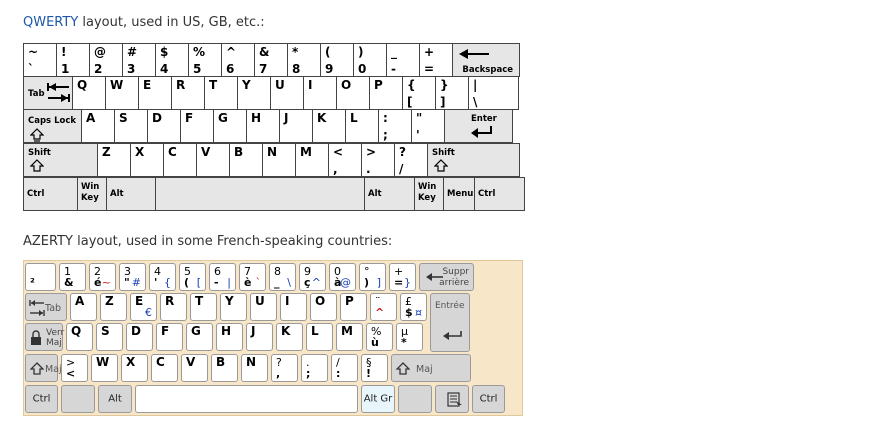 Image resolution: width=878 pixels, height=427 pixels. What do you see at coordinates (284, 368) in the screenshot?
I see `key-comma: ?,` at bounding box center [284, 368].